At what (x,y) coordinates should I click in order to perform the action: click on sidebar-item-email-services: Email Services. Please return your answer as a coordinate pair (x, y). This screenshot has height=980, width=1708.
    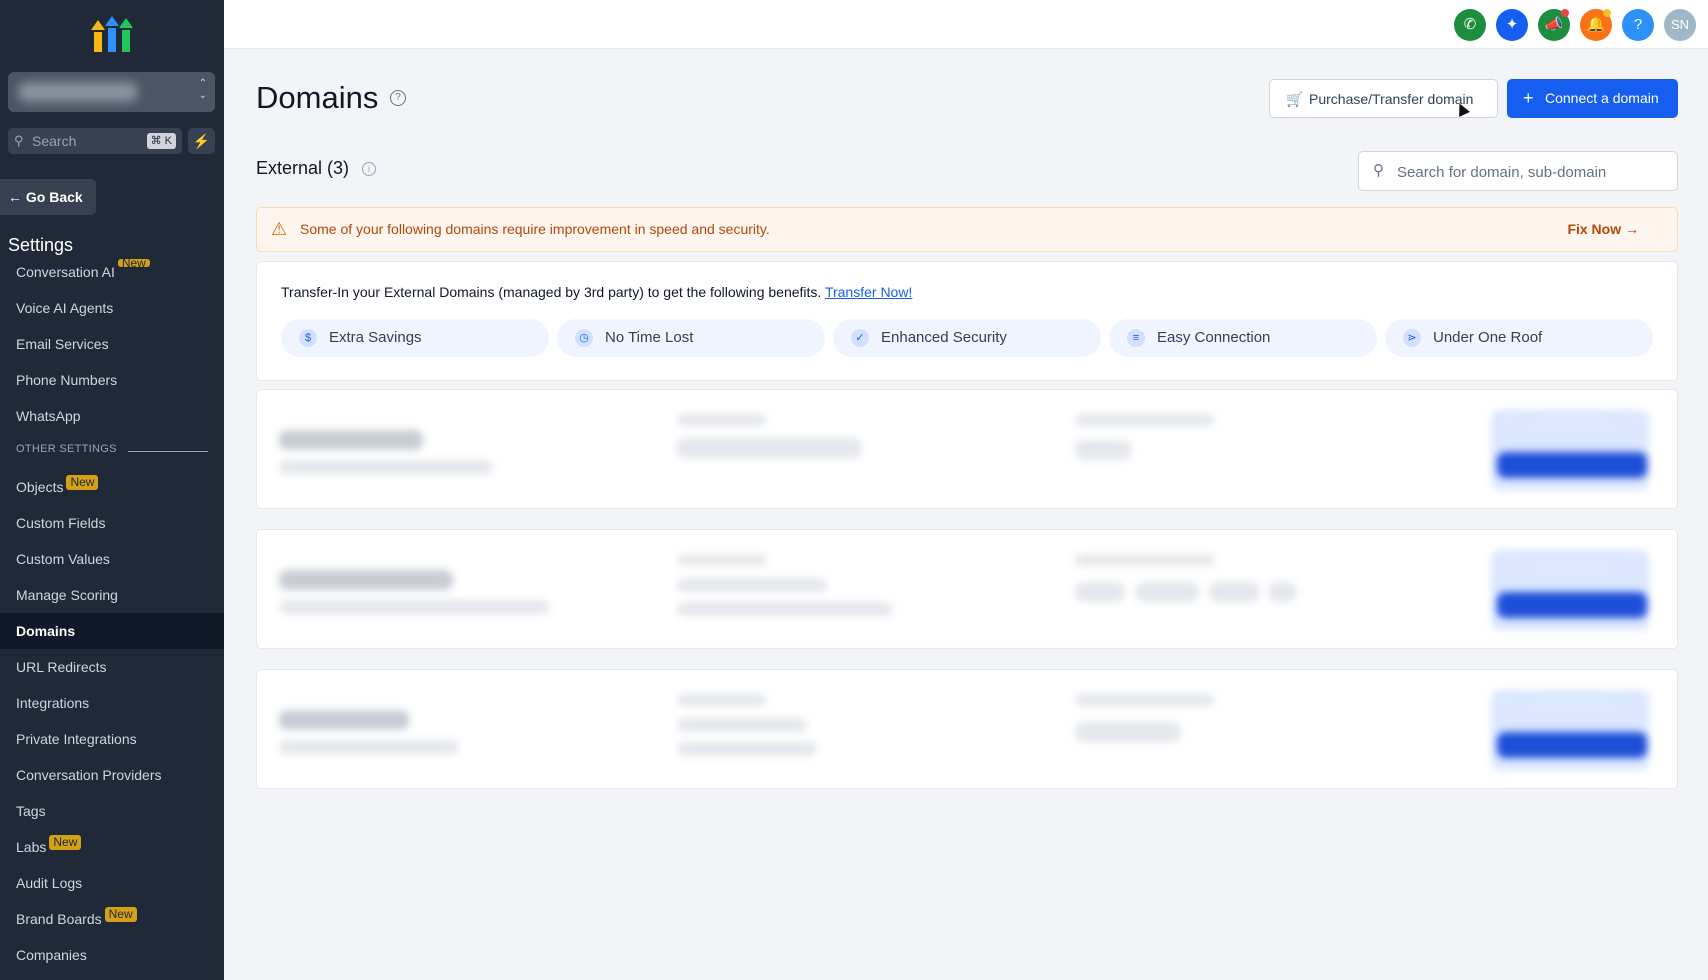
    Looking at the image, I should click on (112, 344).